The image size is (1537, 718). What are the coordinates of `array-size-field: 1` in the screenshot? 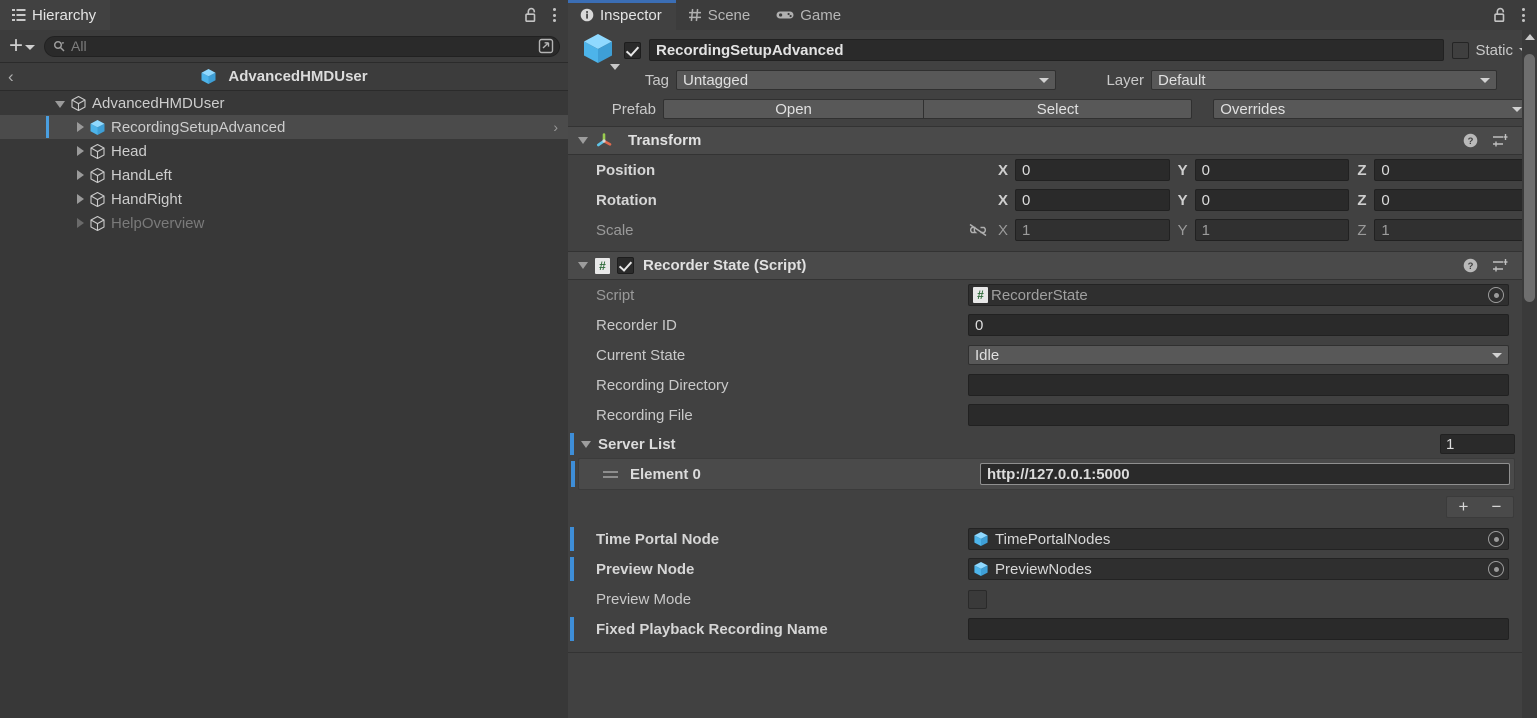 It's located at (1477, 444).